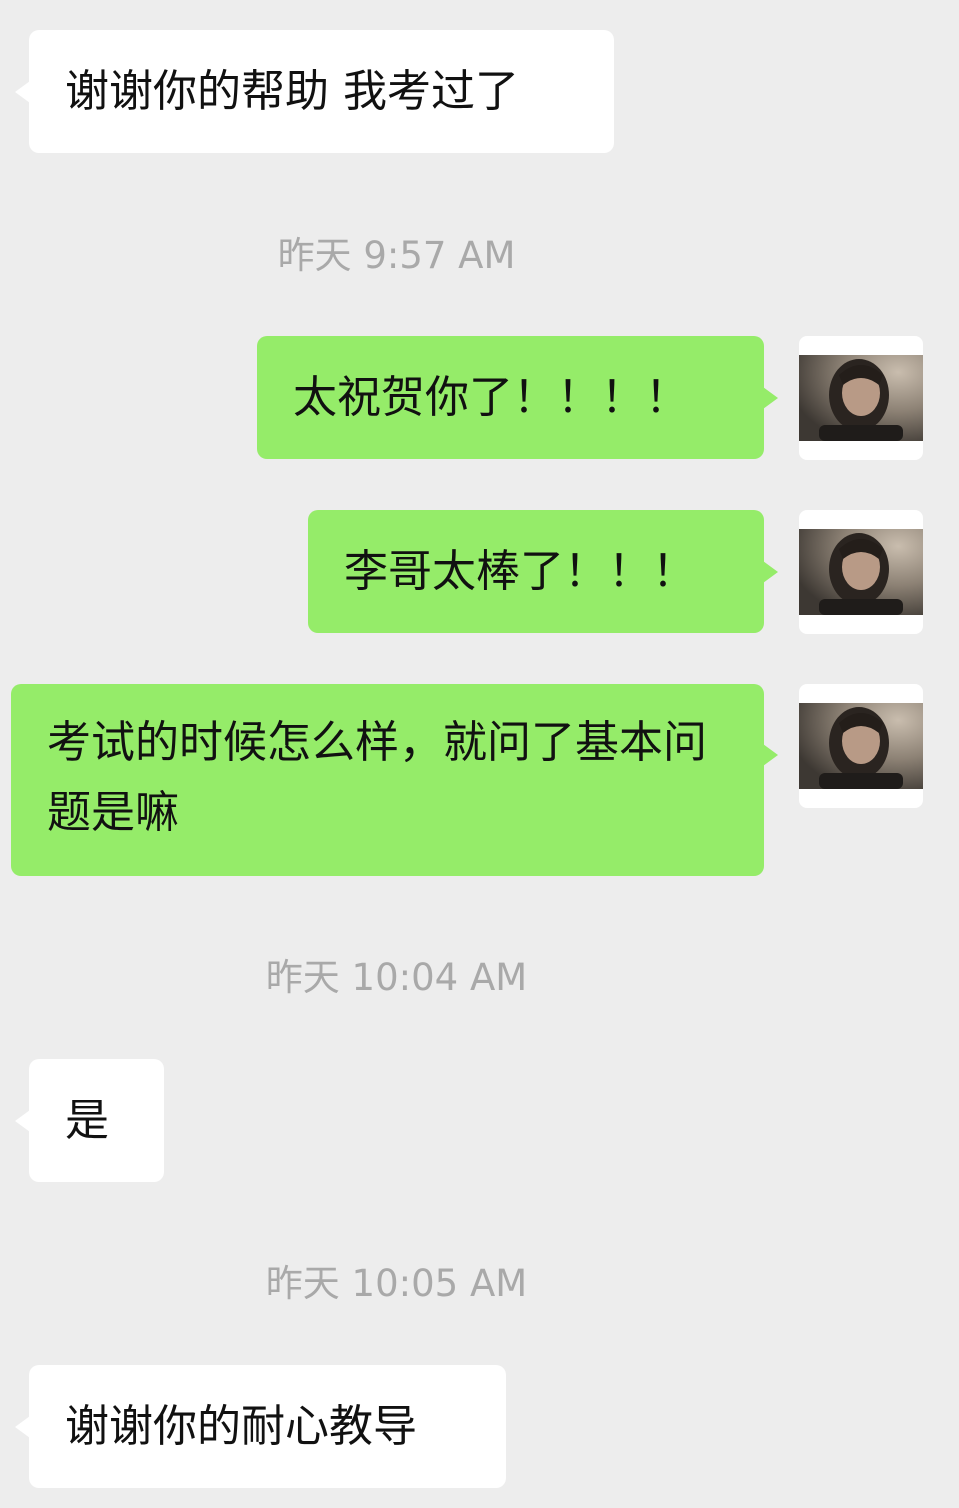 This screenshot has width=959, height=1508. Describe the element at coordinates (292, 91) in the screenshot. I see `message-text: 谢谢你的帮助 我考过了` at that location.